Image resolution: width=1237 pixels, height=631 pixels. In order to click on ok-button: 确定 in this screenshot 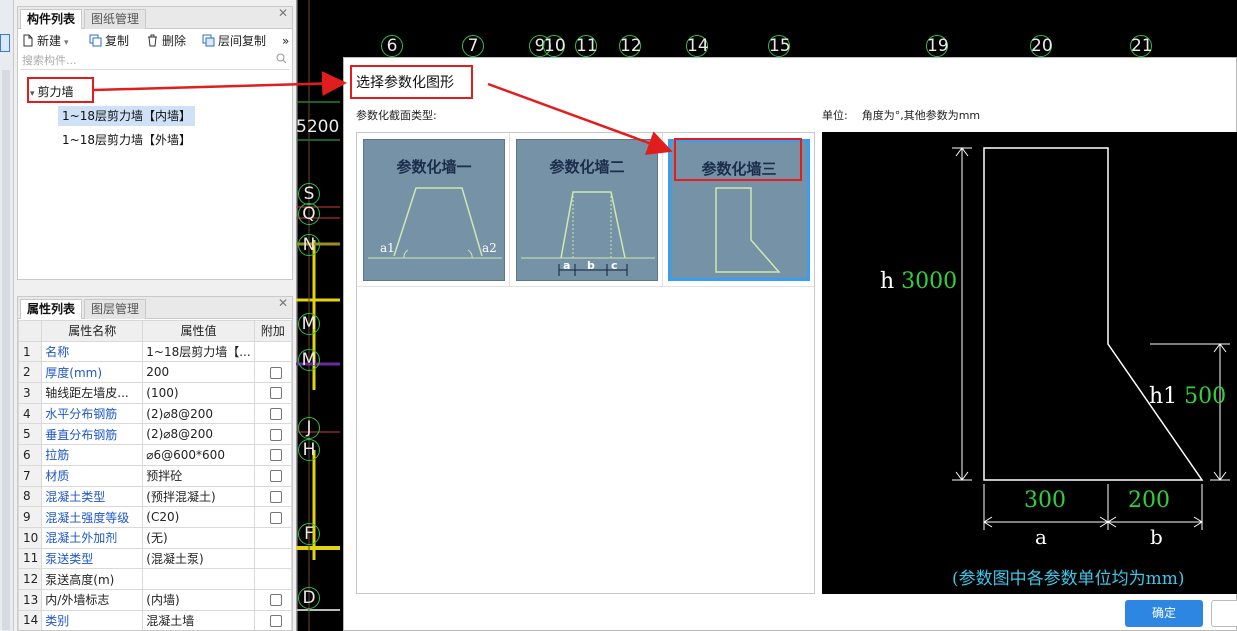, I will do `click(1164, 613)`.